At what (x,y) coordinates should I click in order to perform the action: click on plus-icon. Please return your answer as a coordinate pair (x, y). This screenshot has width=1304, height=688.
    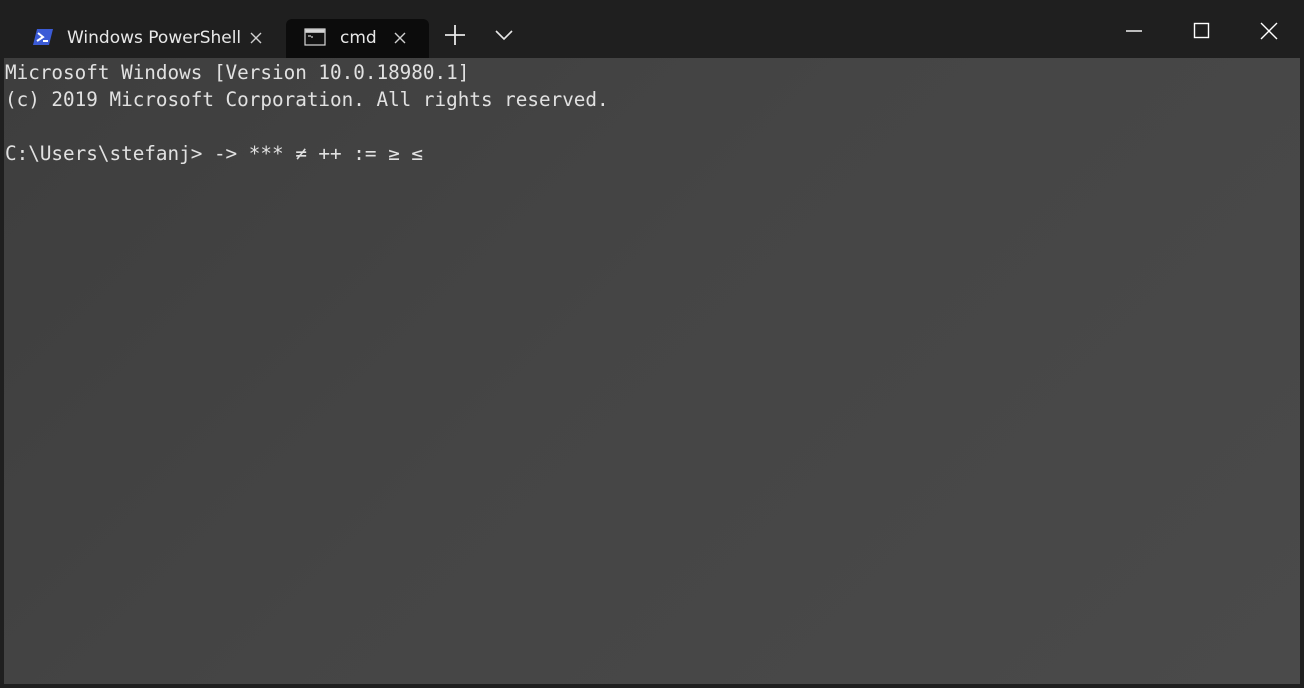
    Looking at the image, I should click on (455, 35).